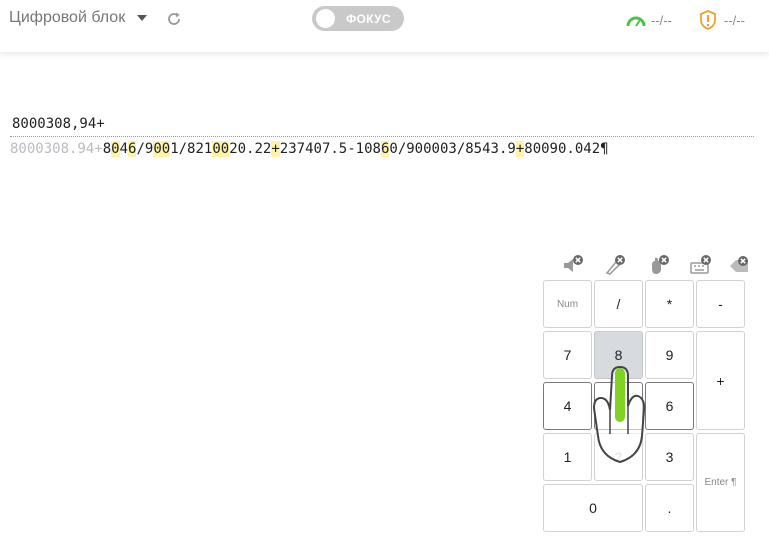 The image size is (769, 548). What do you see at coordinates (124, 149) in the screenshot?
I see `plain-chars: 4` at bounding box center [124, 149].